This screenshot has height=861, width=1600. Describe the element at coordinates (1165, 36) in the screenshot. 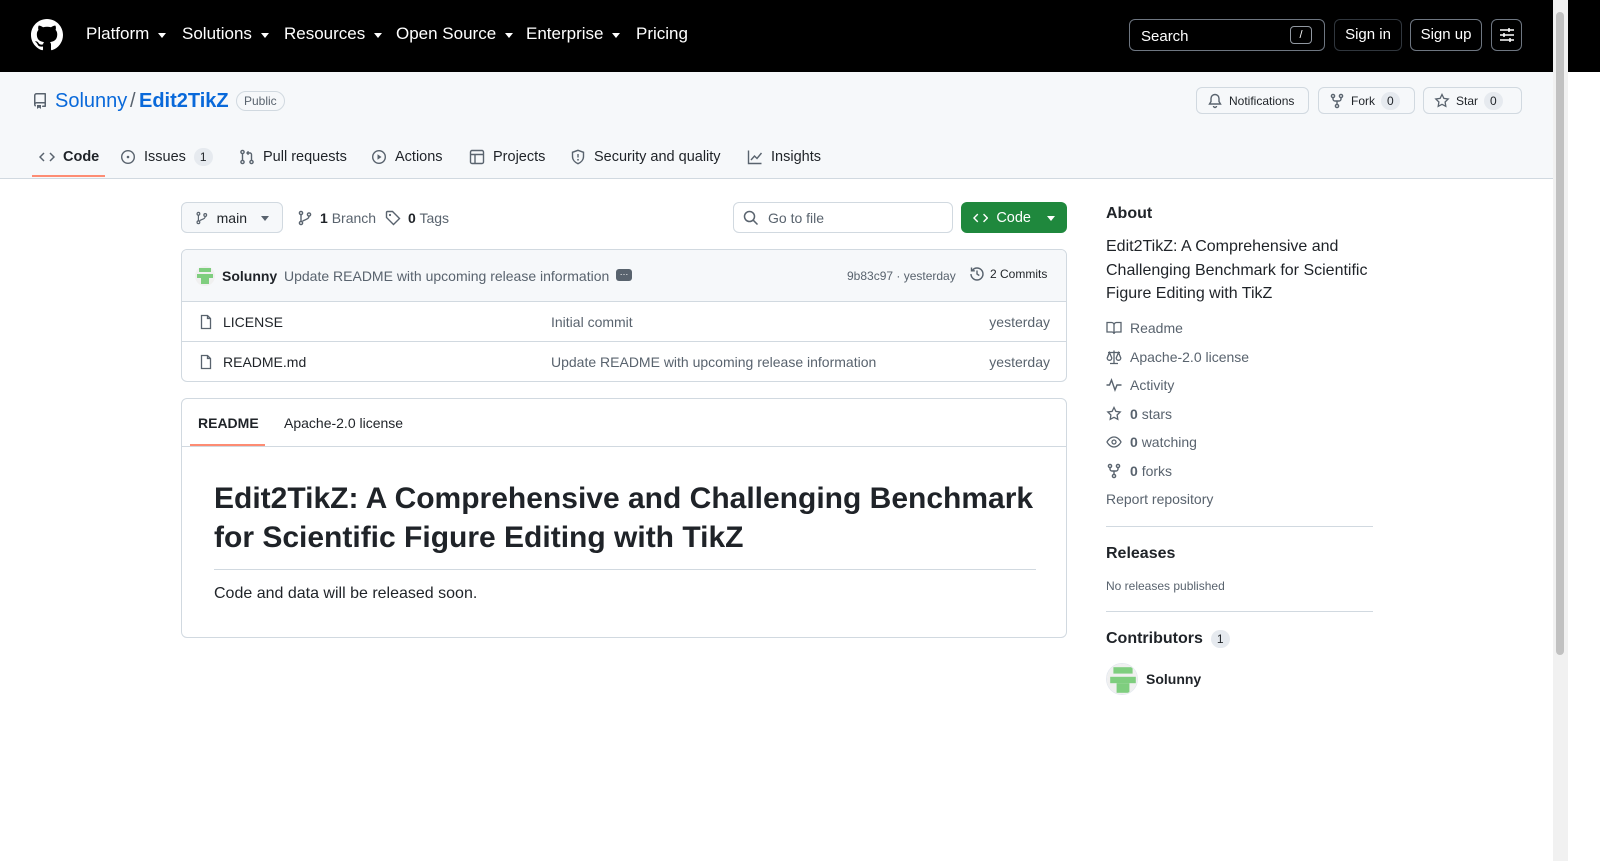

I see `search-label: Search` at that location.